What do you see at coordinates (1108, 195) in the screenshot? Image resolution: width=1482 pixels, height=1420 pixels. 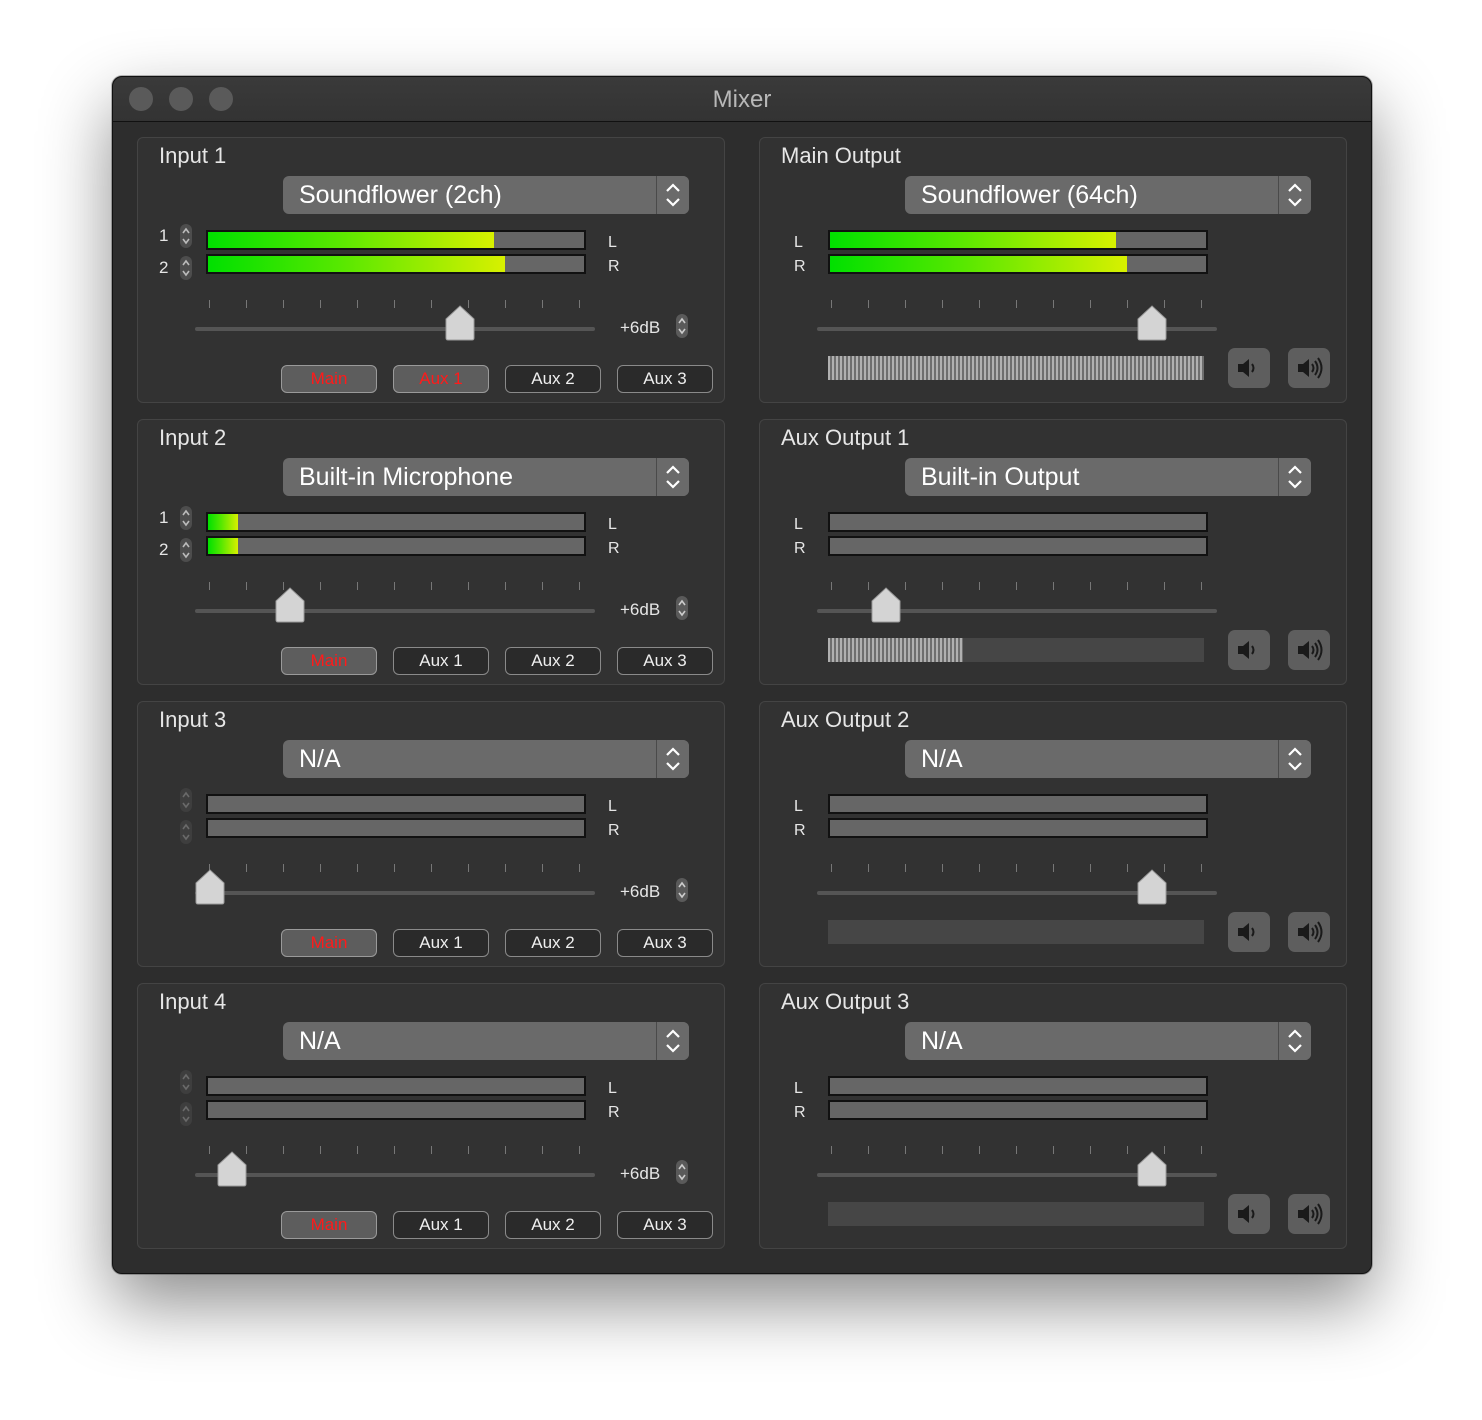 I see `device-select: Soundflower (64ch)` at bounding box center [1108, 195].